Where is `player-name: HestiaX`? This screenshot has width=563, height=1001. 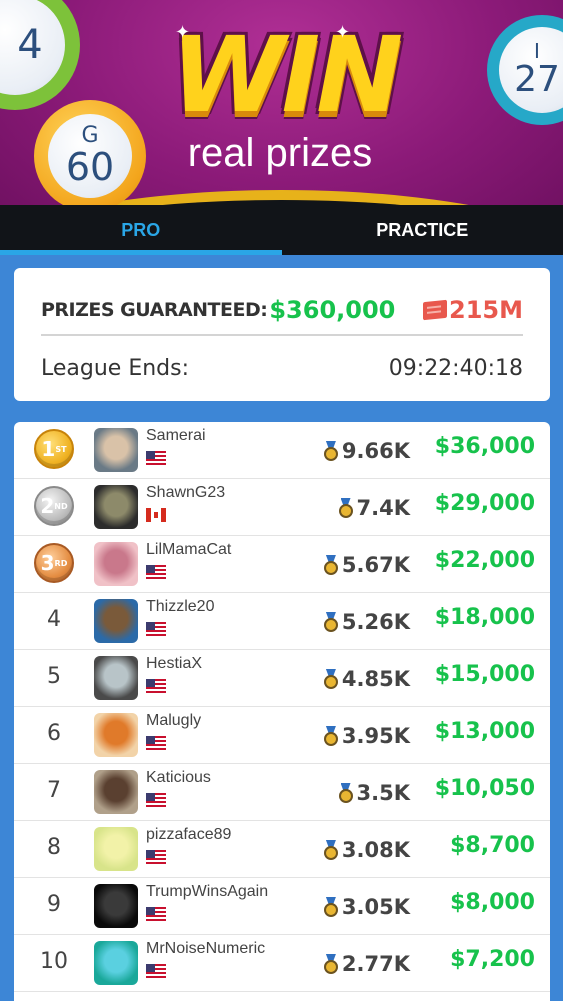 player-name: HestiaX is located at coordinates (174, 663).